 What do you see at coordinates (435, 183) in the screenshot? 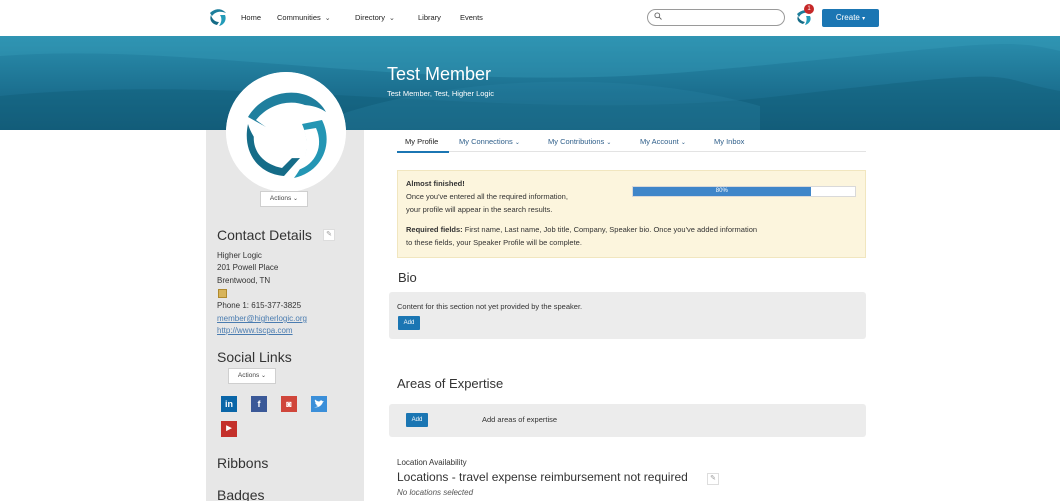
I see `alert-title: Almost finished!` at bounding box center [435, 183].